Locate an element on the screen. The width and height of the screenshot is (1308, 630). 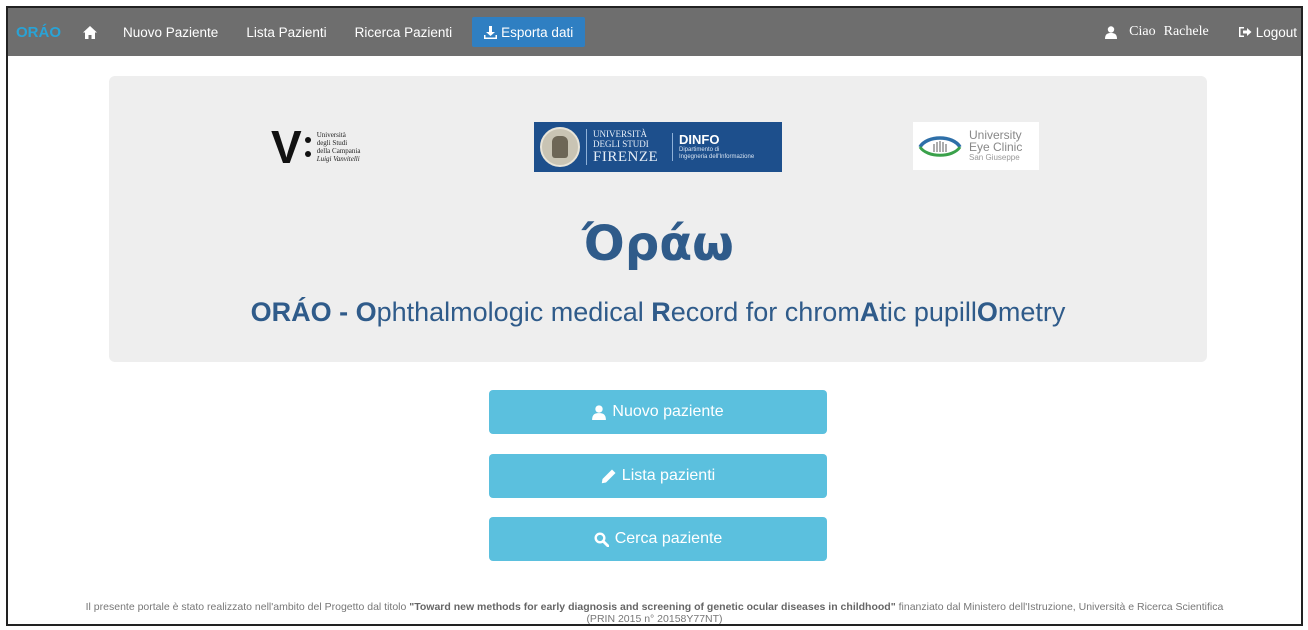
footer-grant: (PRIN 2015 n° 20158Y77NT) is located at coordinates (654, 619).